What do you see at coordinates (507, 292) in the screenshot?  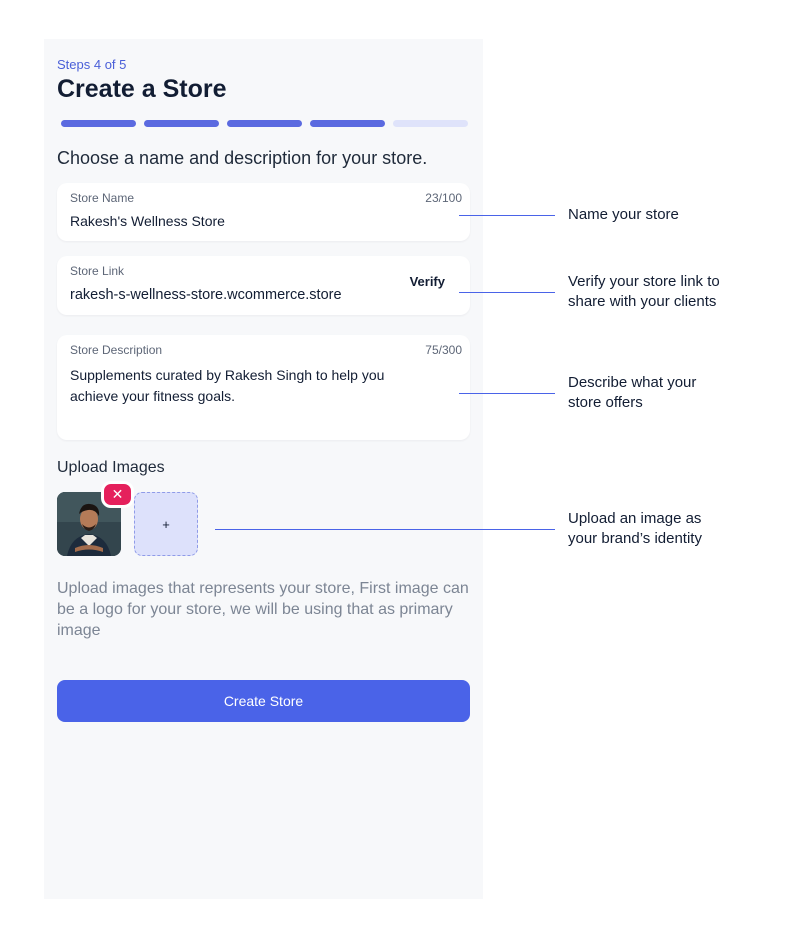 I see `link-callout-line` at bounding box center [507, 292].